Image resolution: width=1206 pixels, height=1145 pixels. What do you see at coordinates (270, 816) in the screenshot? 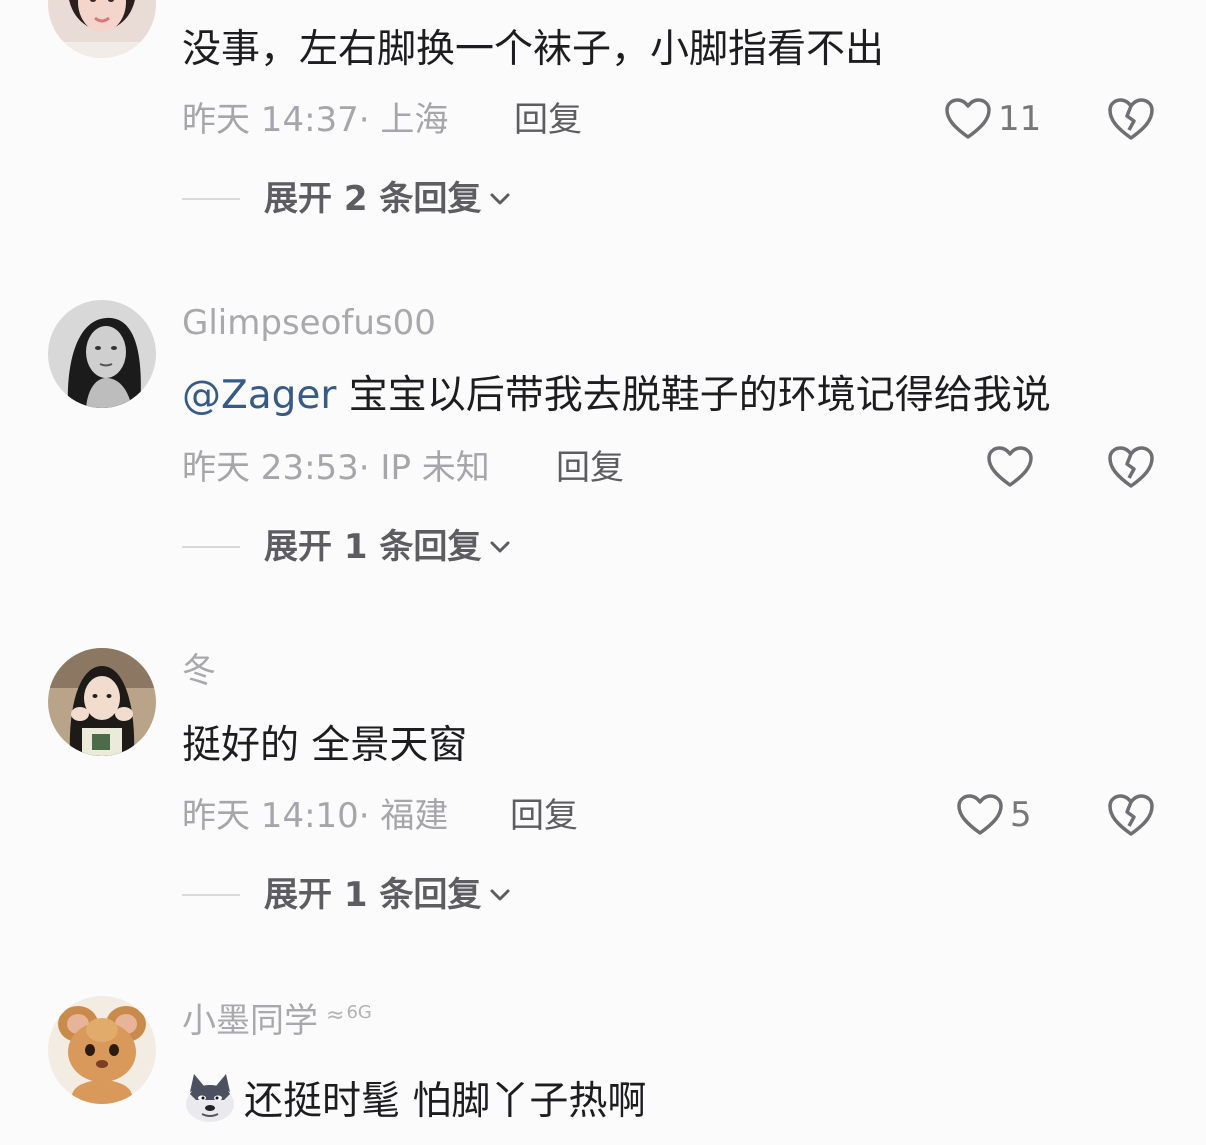
I see `comment-time: 昨天 14:10` at bounding box center [270, 816].